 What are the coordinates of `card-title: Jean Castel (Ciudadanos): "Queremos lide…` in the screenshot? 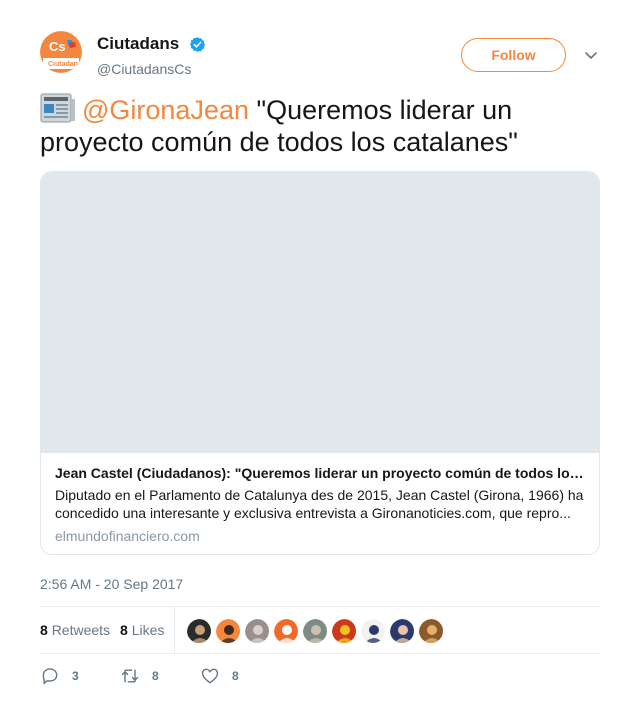 It's located at (321, 473).